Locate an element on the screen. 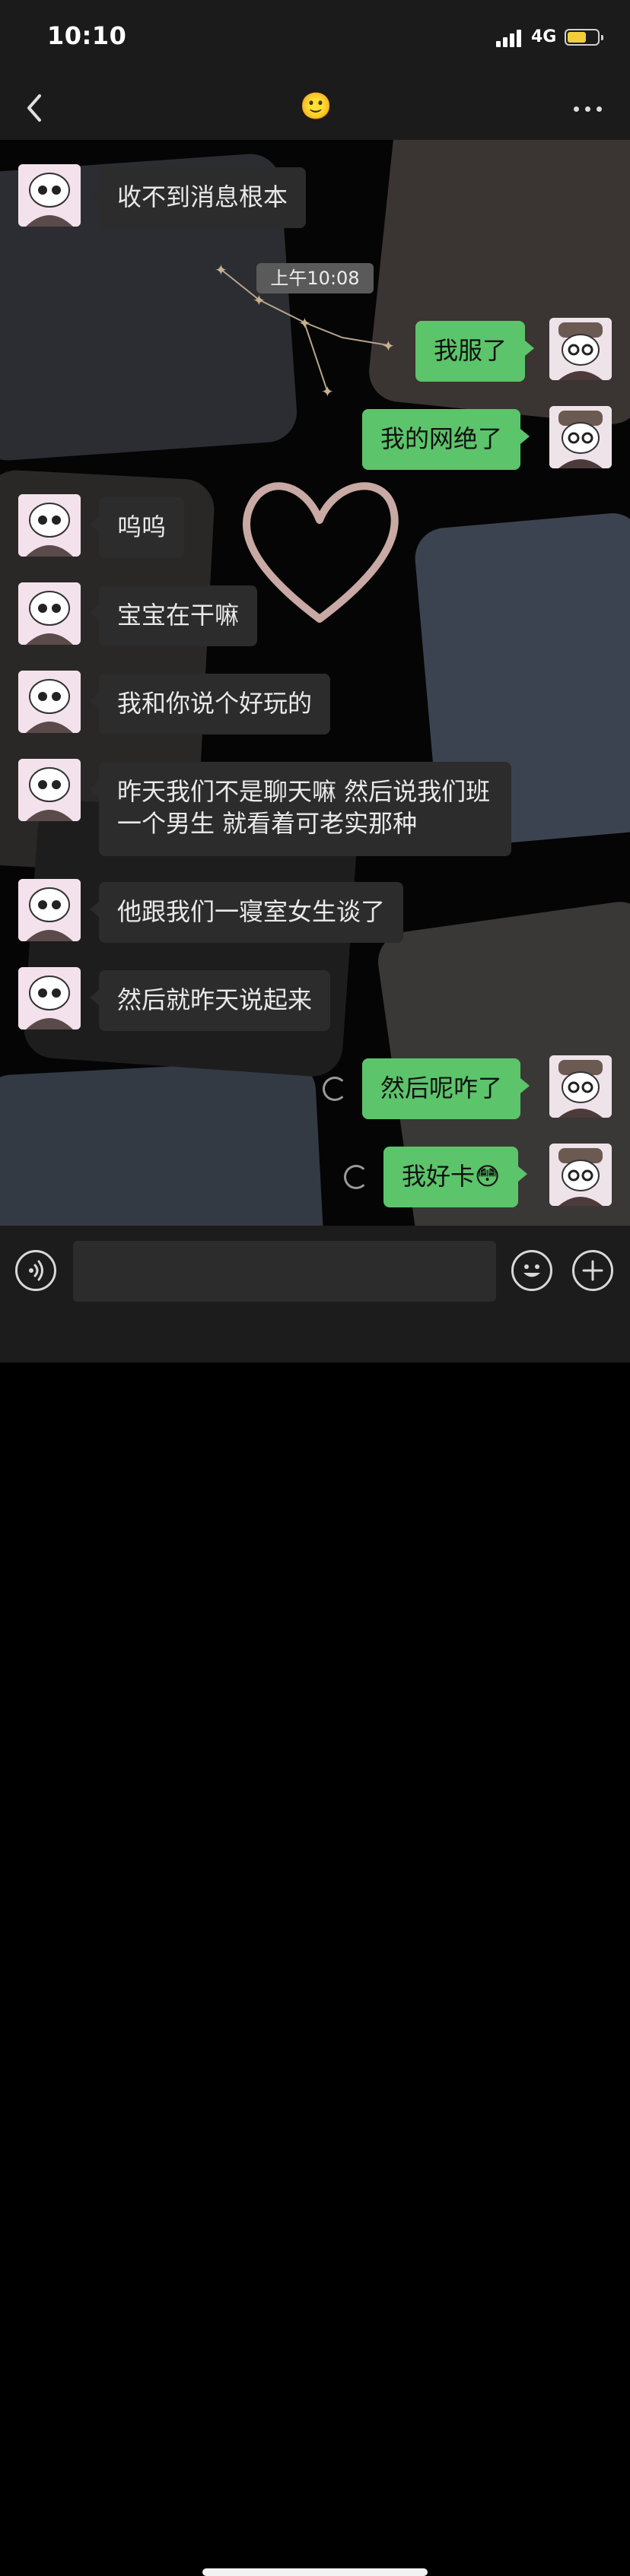 This screenshot has height=2576, width=630. message-input is located at coordinates (284, 1271).